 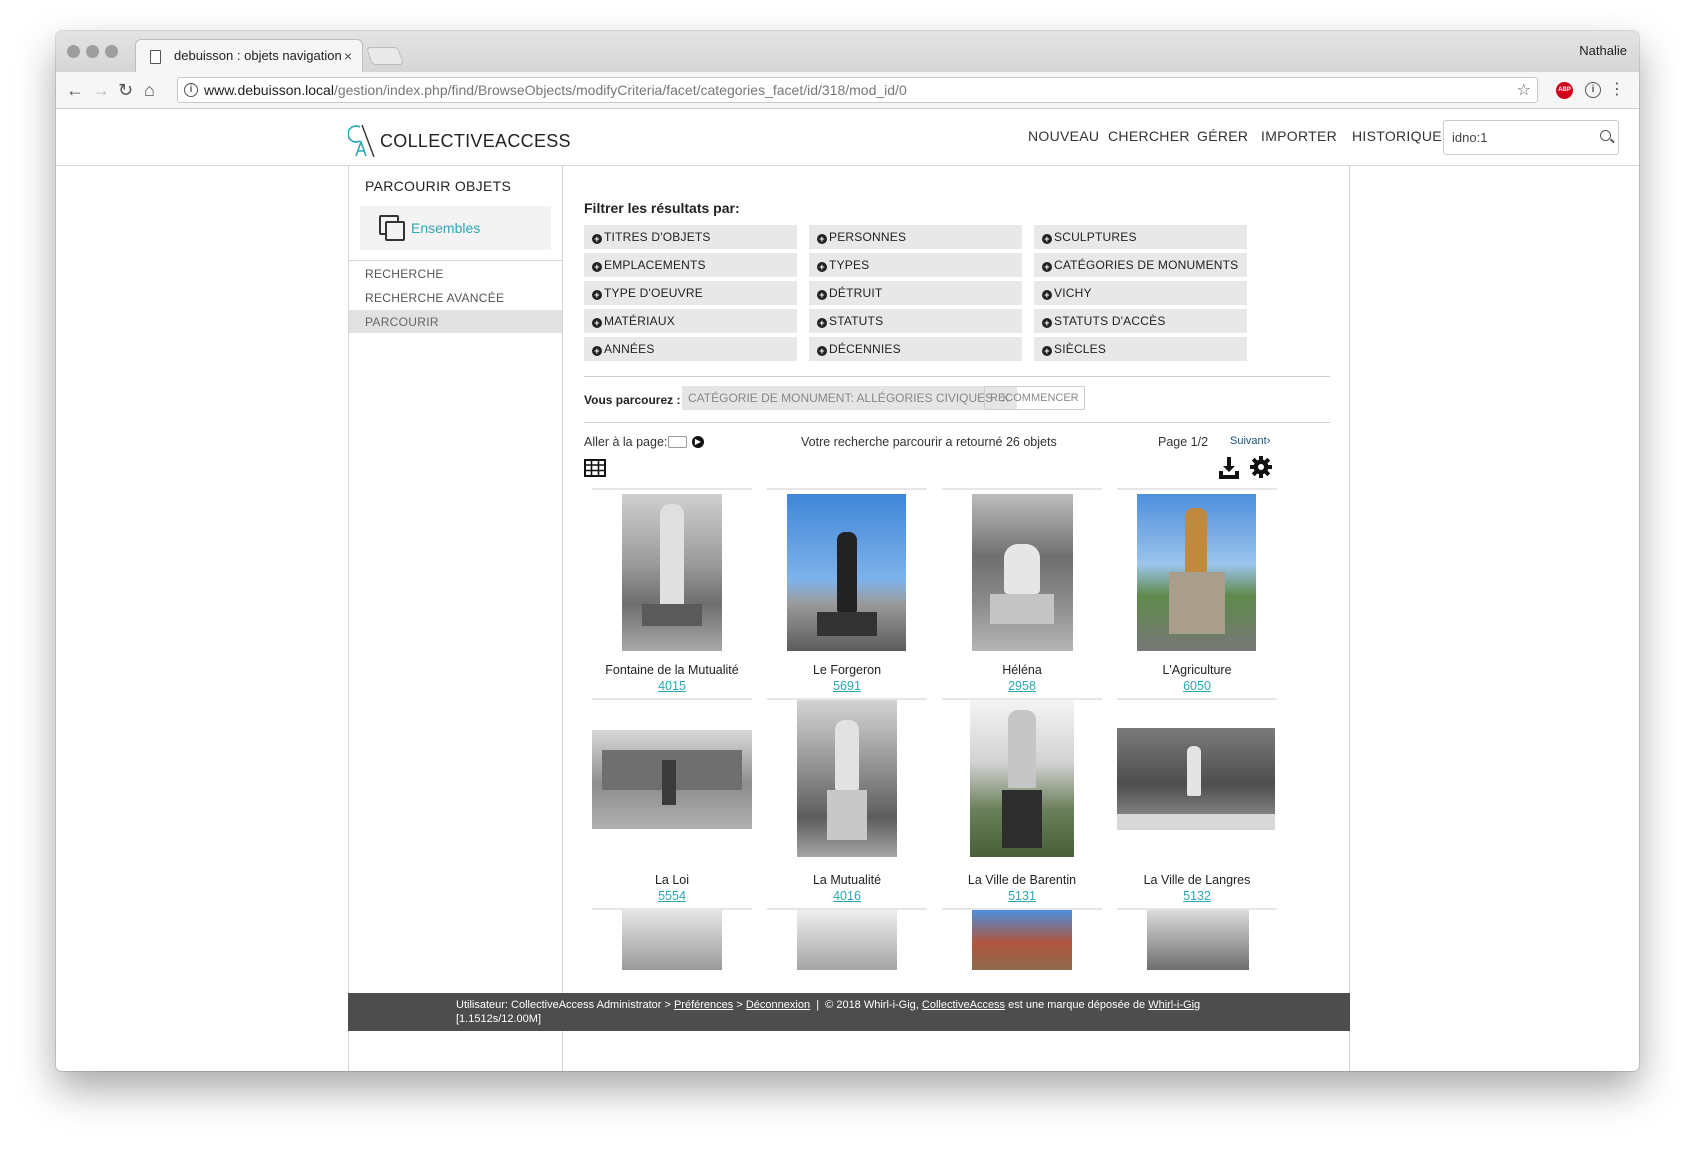 I want to click on search-icon, so click(x=1605, y=135).